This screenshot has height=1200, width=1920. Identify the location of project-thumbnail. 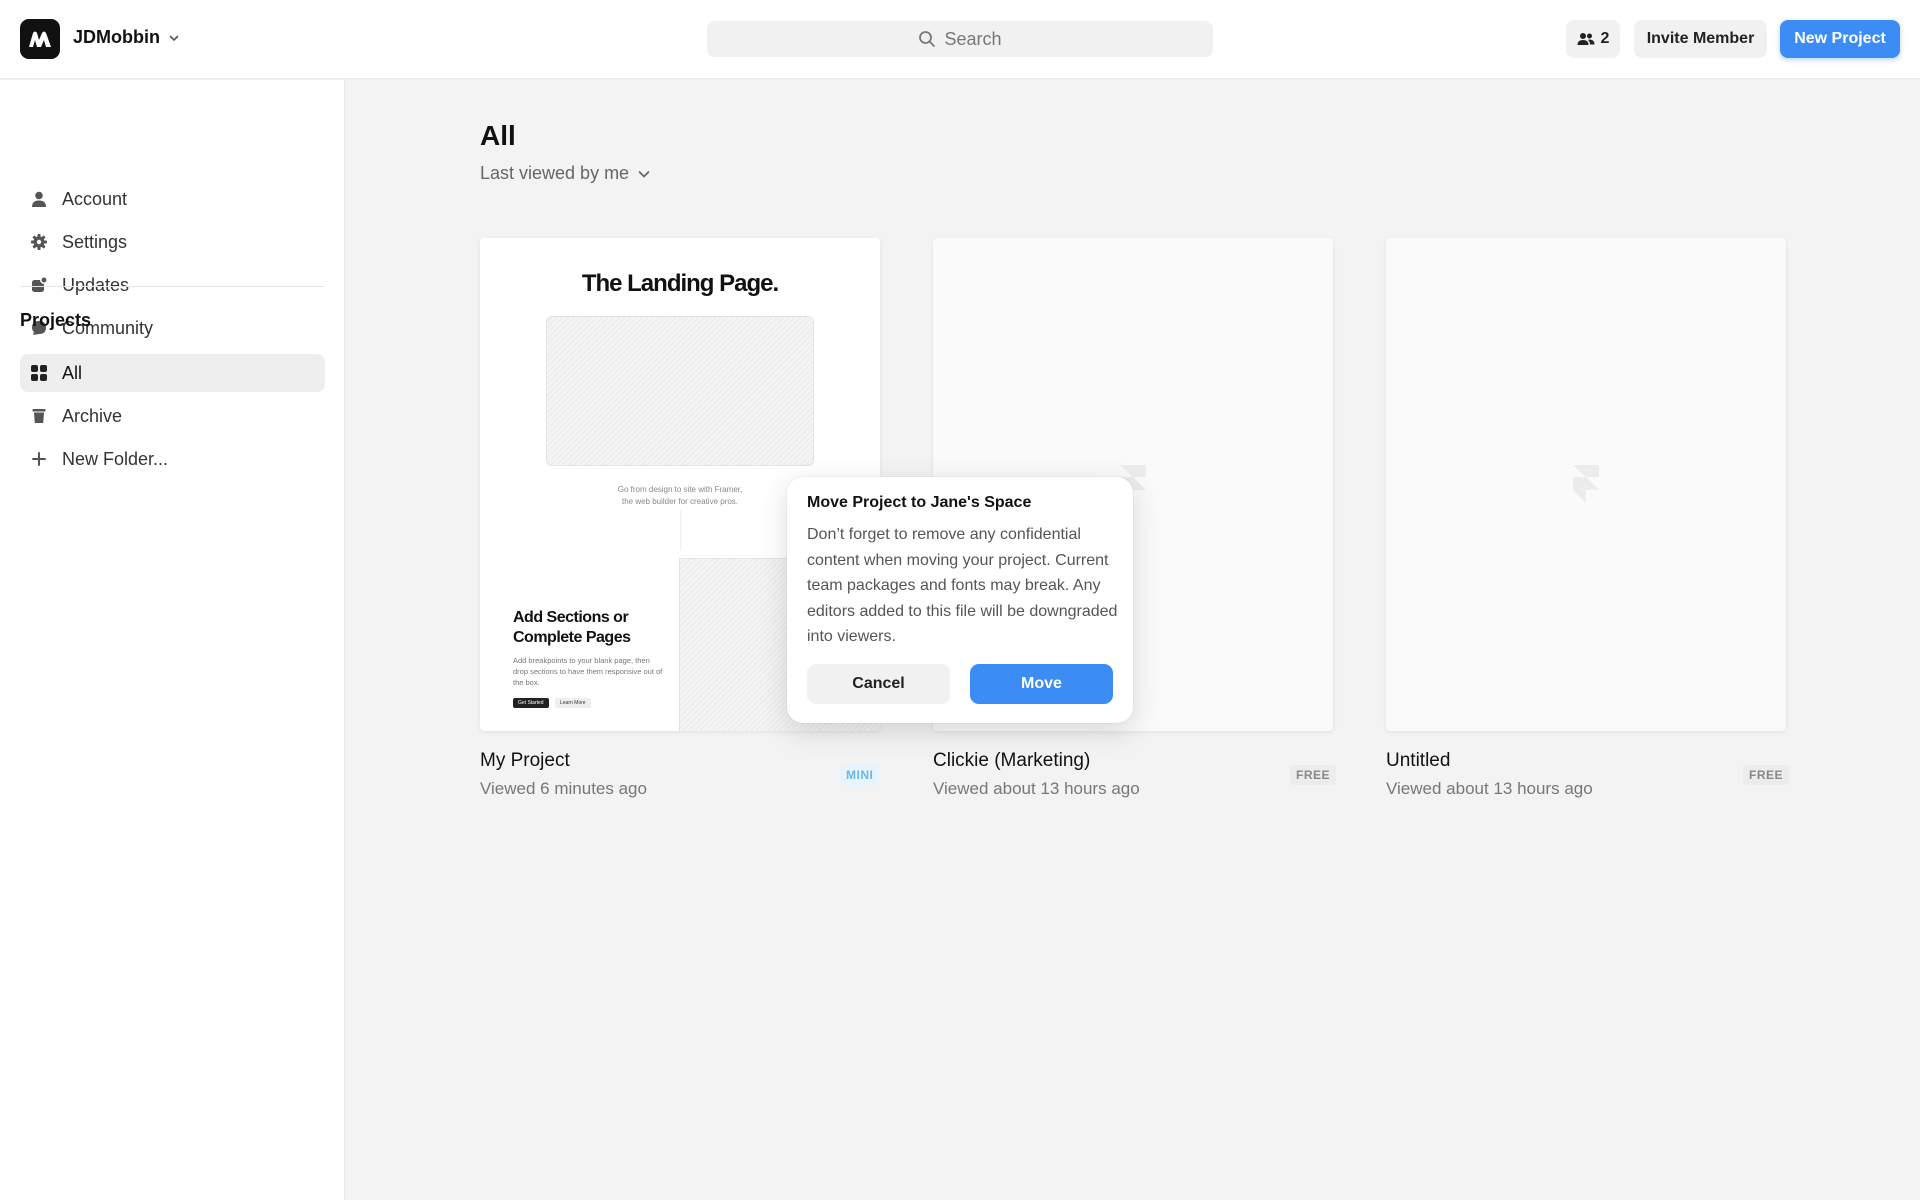
(1586, 484).